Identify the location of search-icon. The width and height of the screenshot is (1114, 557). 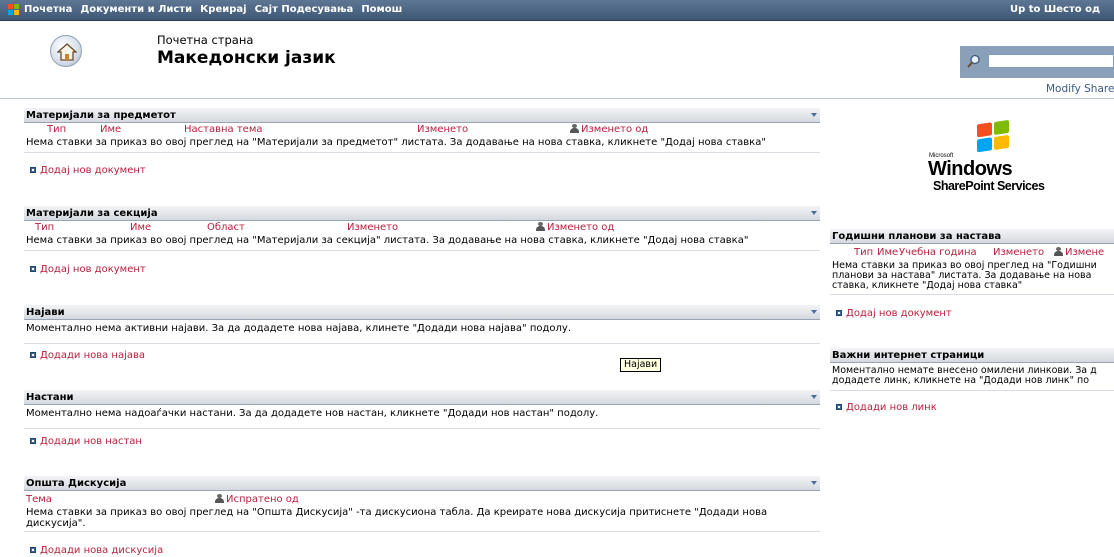
(974, 61).